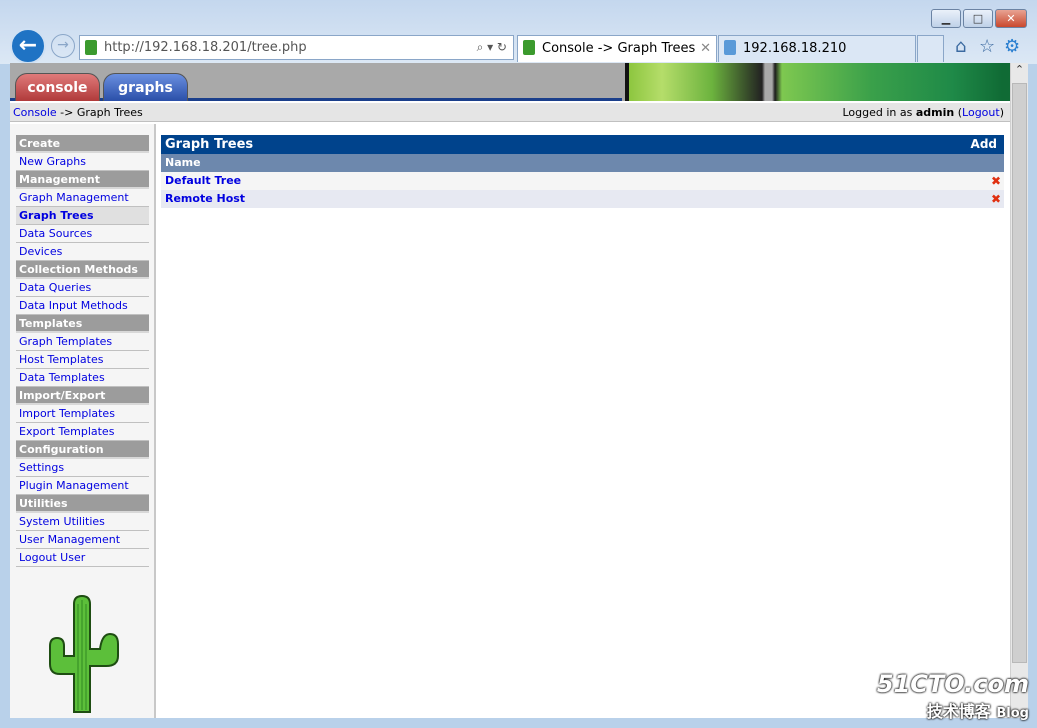 The width and height of the screenshot is (1037, 728). Describe the element at coordinates (795, 48) in the screenshot. I see `tab-label: 192.168.18.210` at that location.